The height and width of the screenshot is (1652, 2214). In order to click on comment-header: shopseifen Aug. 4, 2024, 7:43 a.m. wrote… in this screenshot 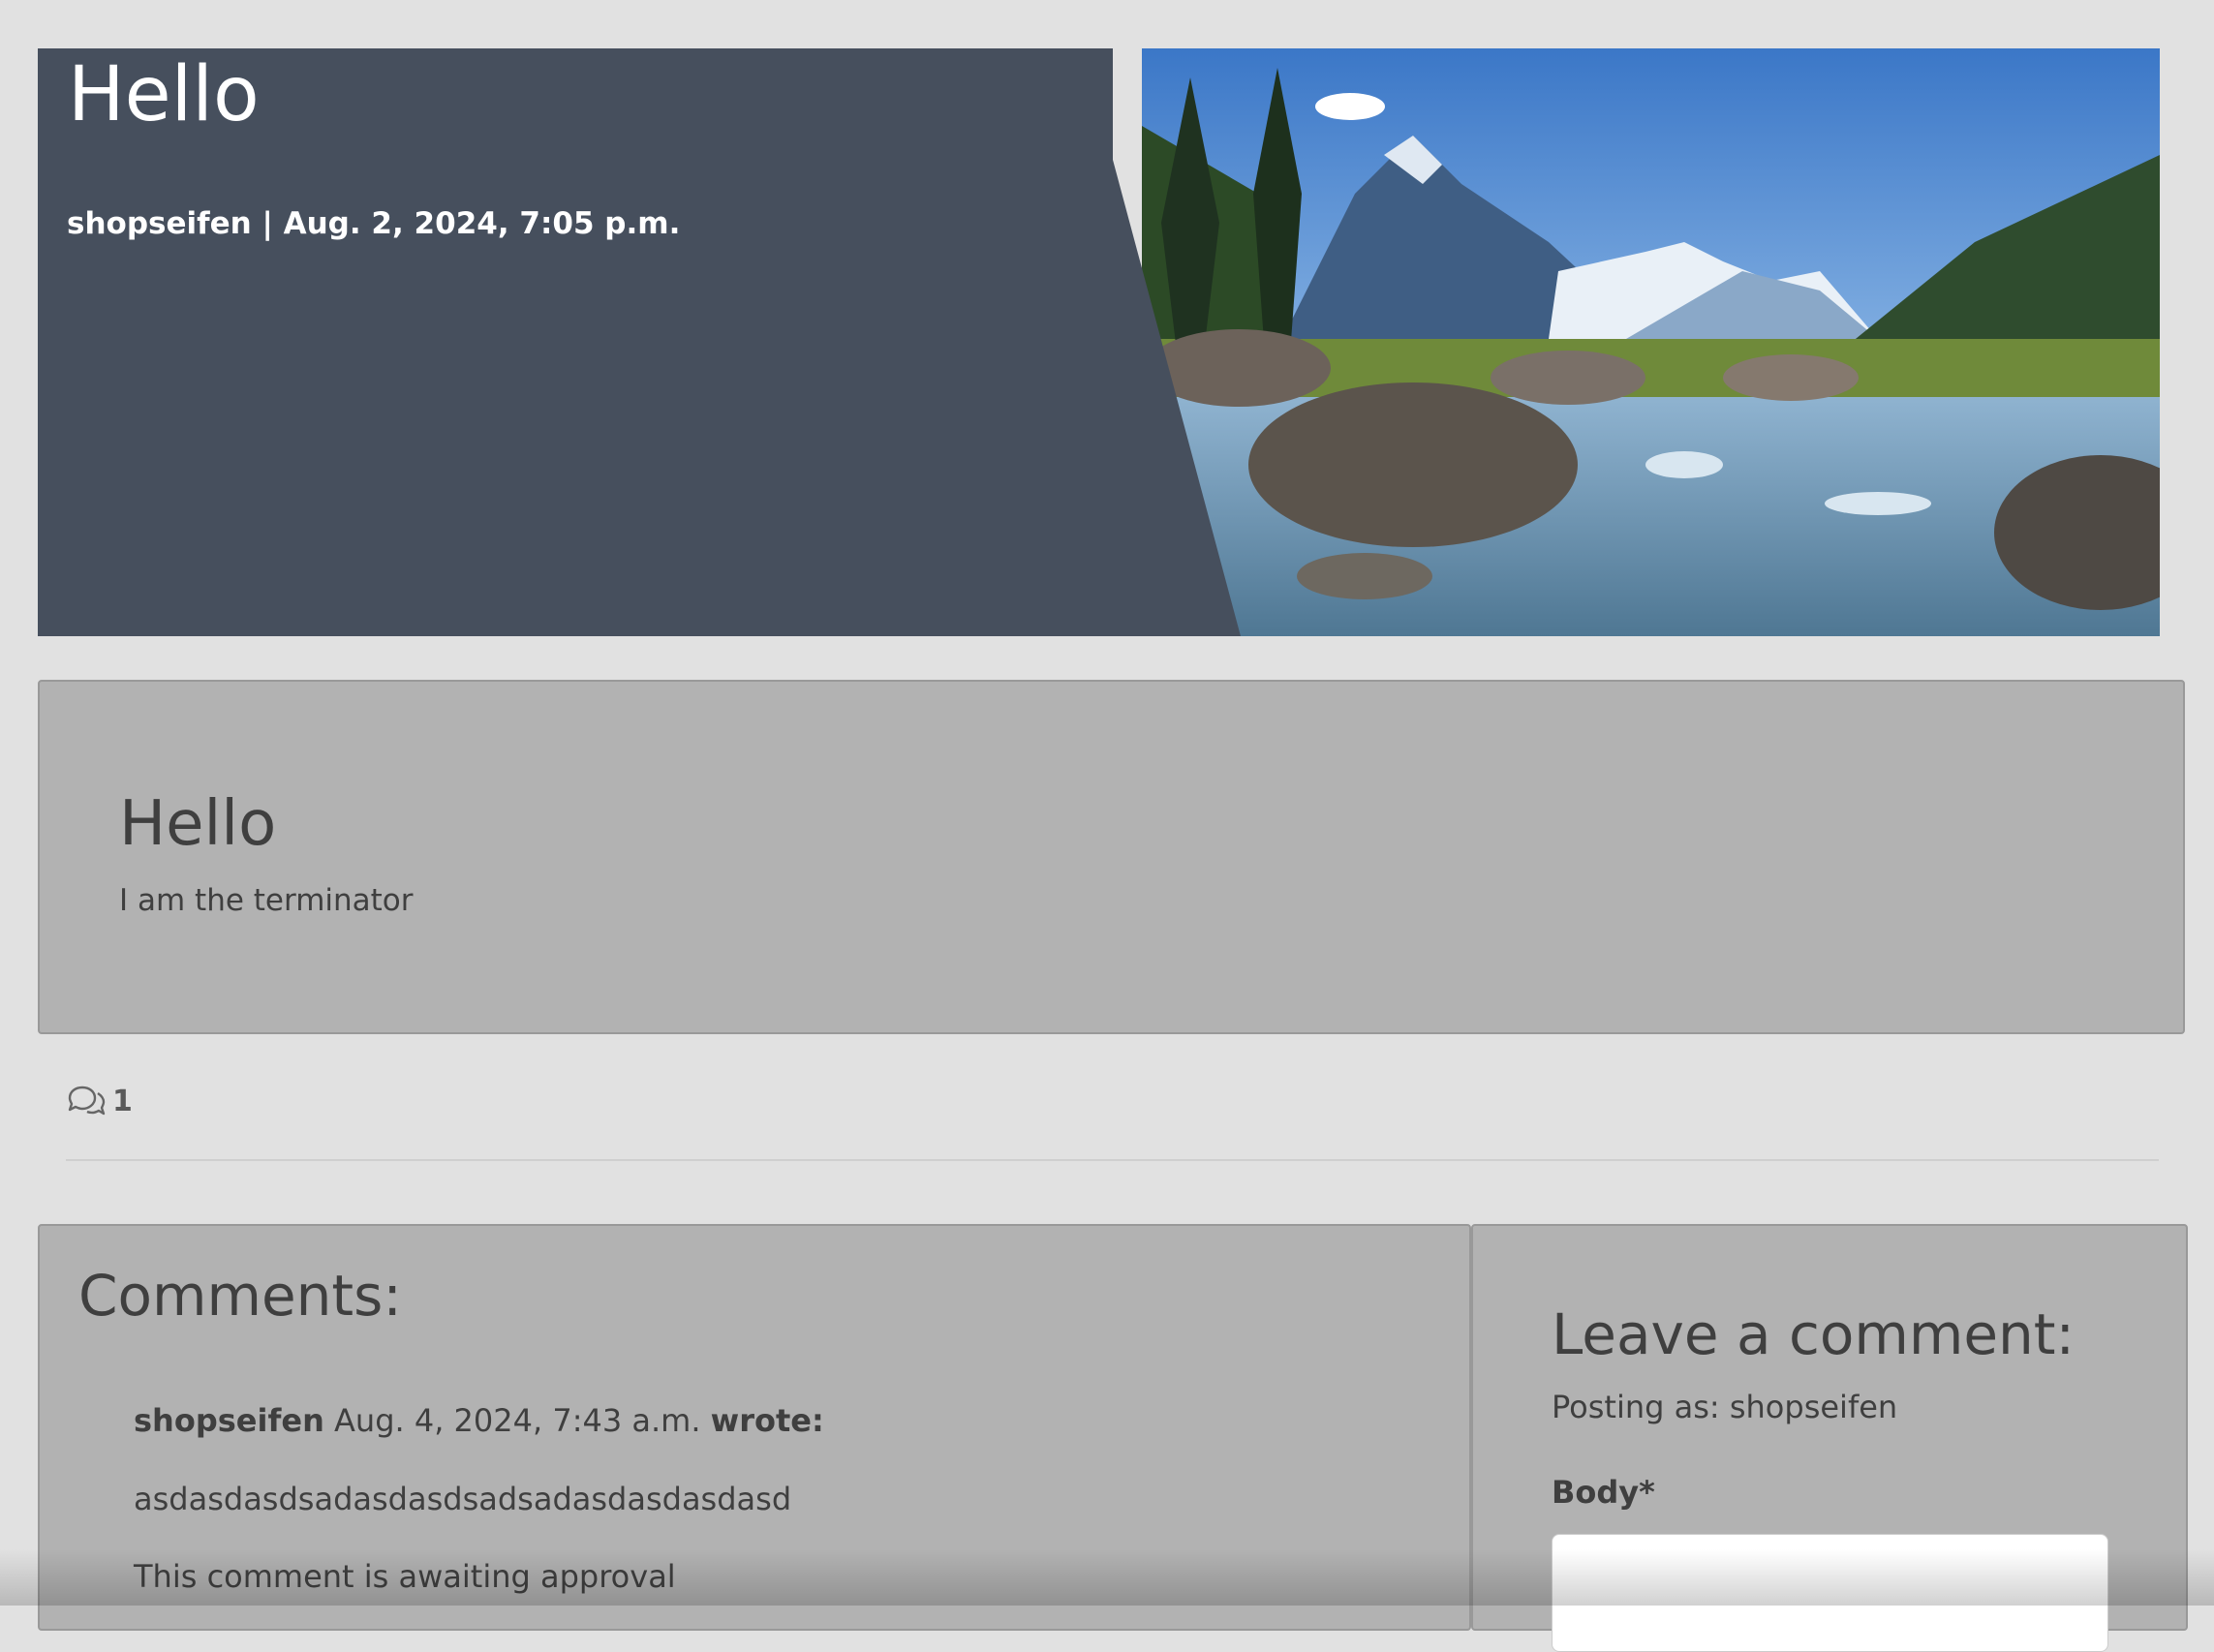, I will do `click(479, 1420)`.